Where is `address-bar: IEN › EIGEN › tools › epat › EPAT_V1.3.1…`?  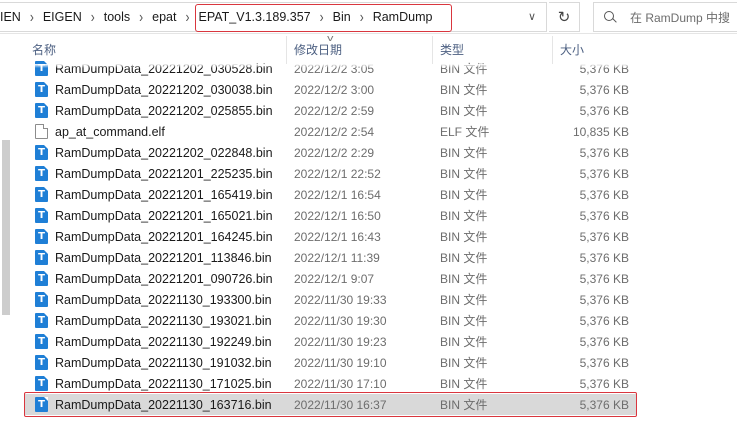 address-bar: IEN › EIGEN › tools › epat › EPAT_V1.3.1… is located at coordinates (368, 17).